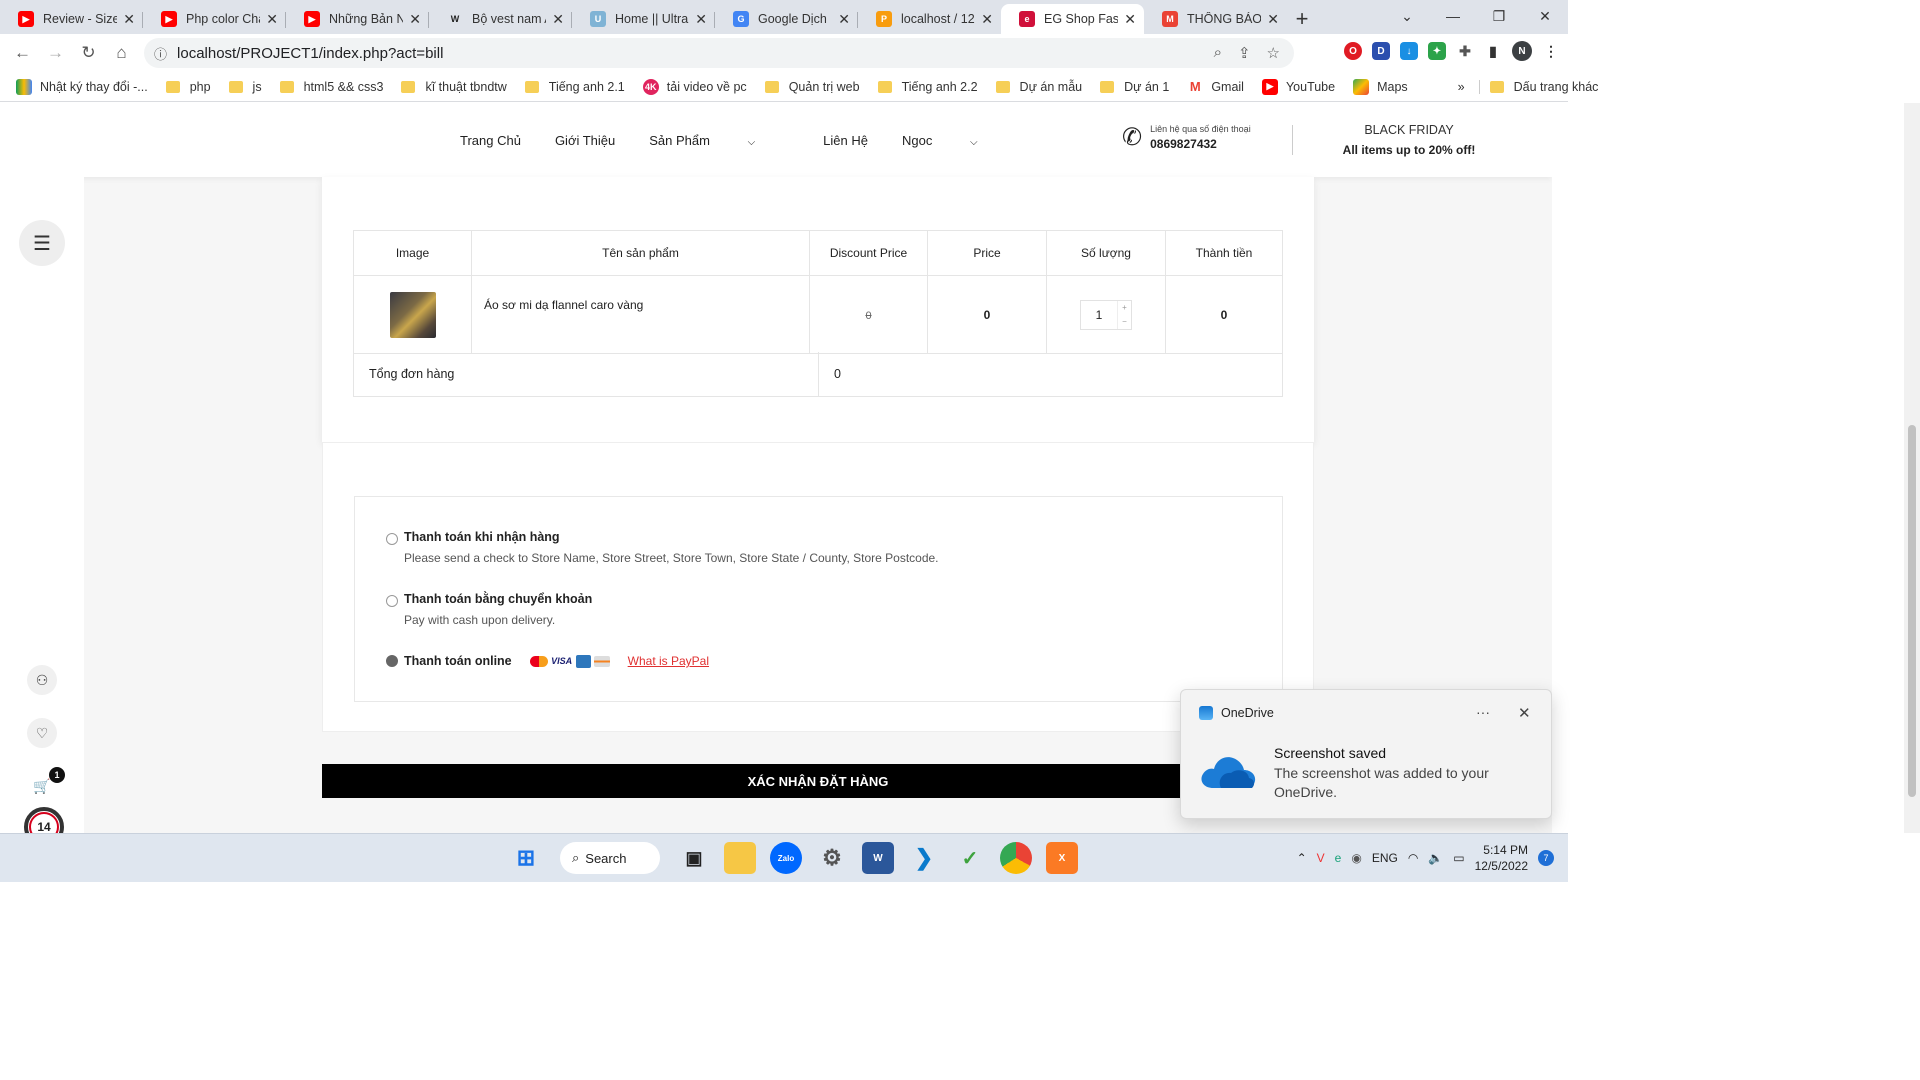  What do you see at coordinates (694, 86) in the screenshot?
I see `bookmark-item: 4K tải video về pc` at bounding box center [694, 86].